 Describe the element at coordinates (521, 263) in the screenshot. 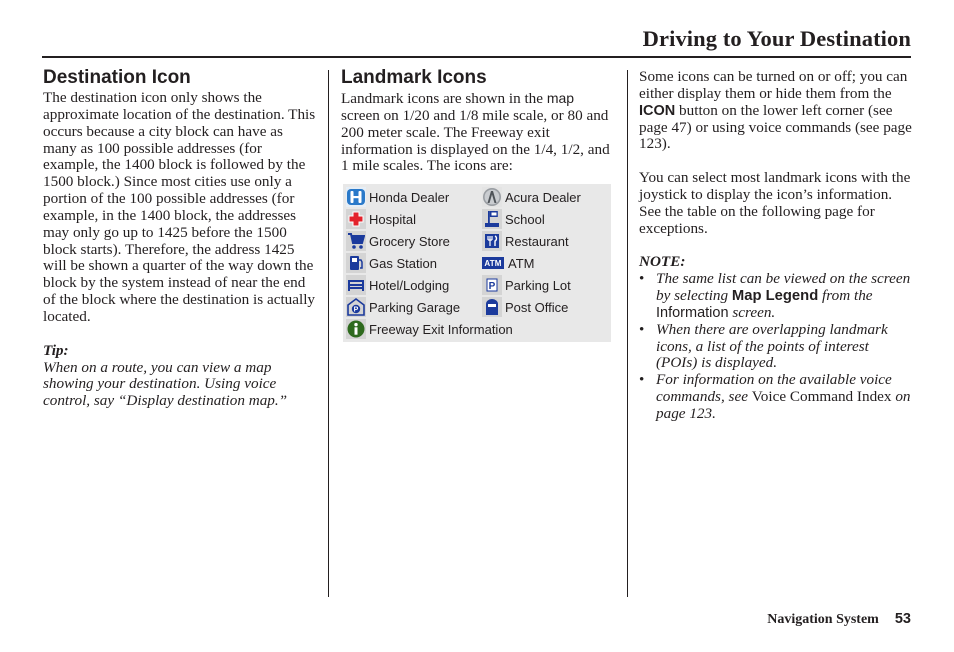

I see `icon-label: ATM` at that location.